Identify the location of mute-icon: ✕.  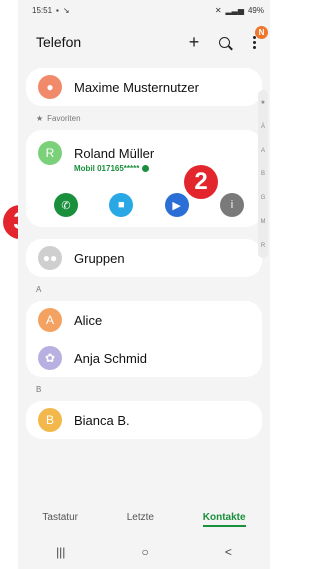
(218, 10).